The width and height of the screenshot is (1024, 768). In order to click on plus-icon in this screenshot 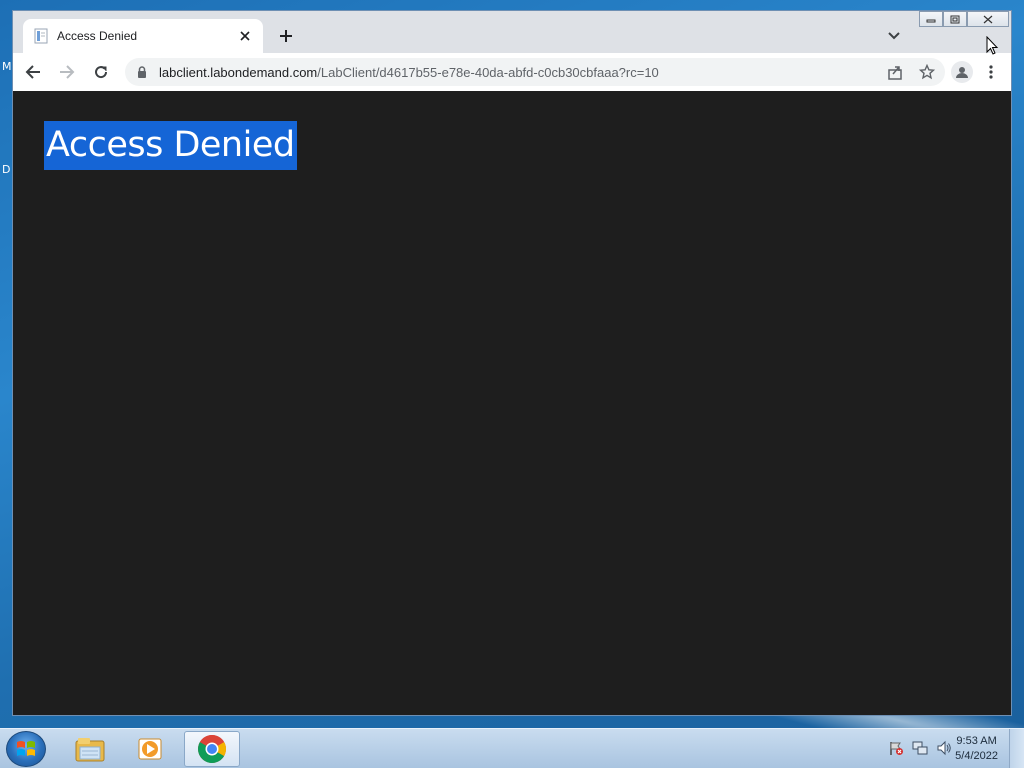, I will do `click(286, 36)`.